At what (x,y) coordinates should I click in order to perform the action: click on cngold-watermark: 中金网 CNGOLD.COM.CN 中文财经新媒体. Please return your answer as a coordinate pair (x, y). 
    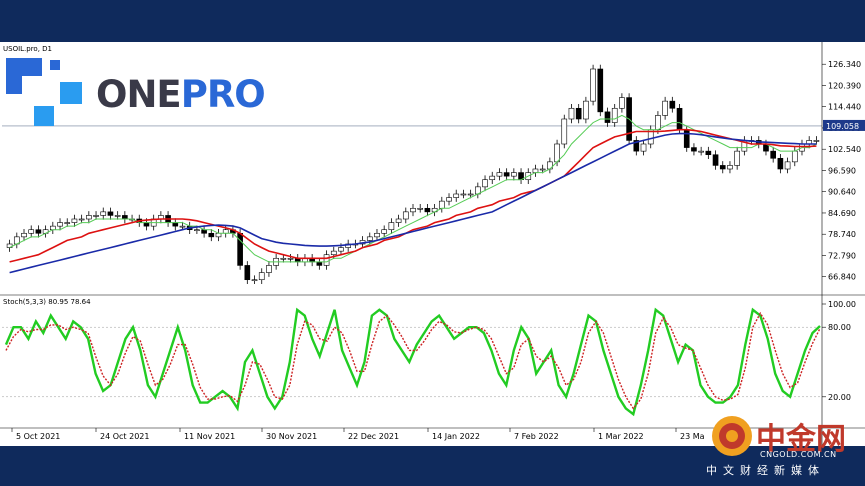
    Looking at the image, I should click on (785, 448).